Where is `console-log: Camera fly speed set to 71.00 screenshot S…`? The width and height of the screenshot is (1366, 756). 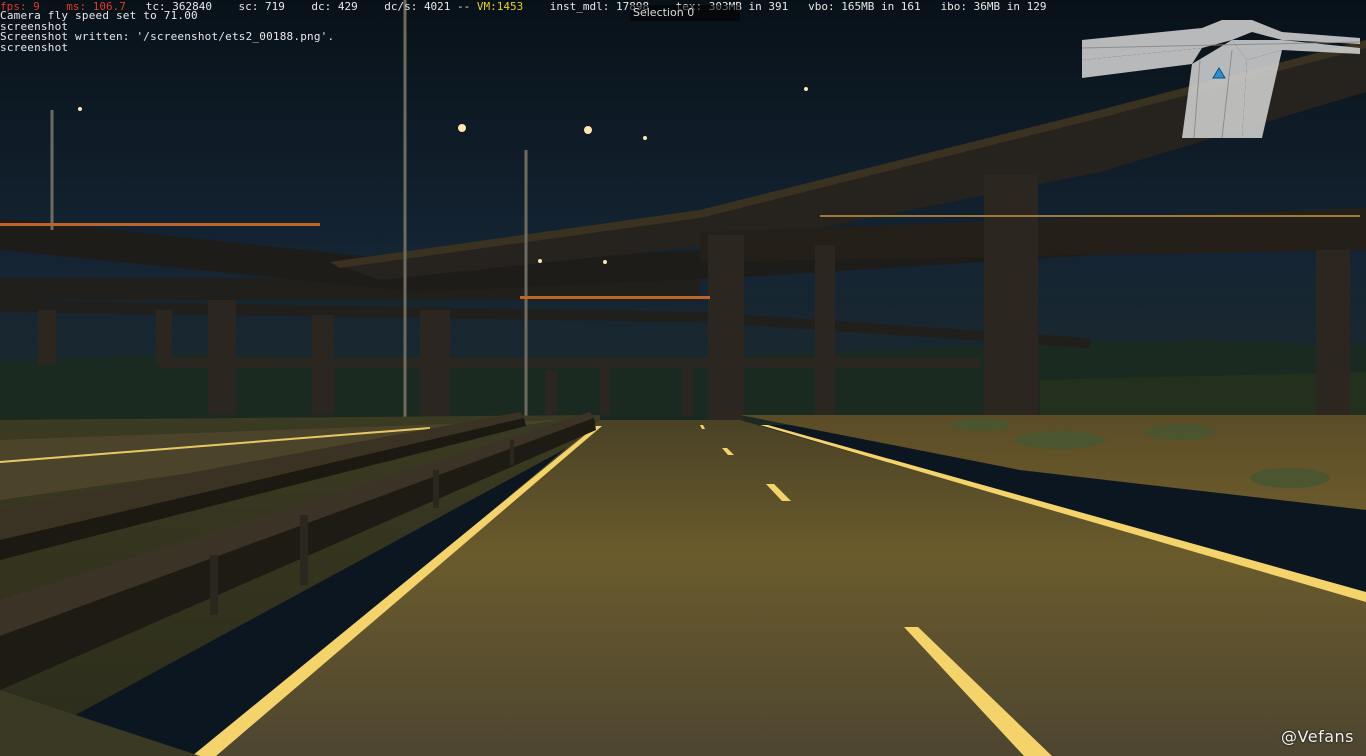
console-log: Camera fly speed set to 71.00 screenshot S… is located at coordinates (167, 32).